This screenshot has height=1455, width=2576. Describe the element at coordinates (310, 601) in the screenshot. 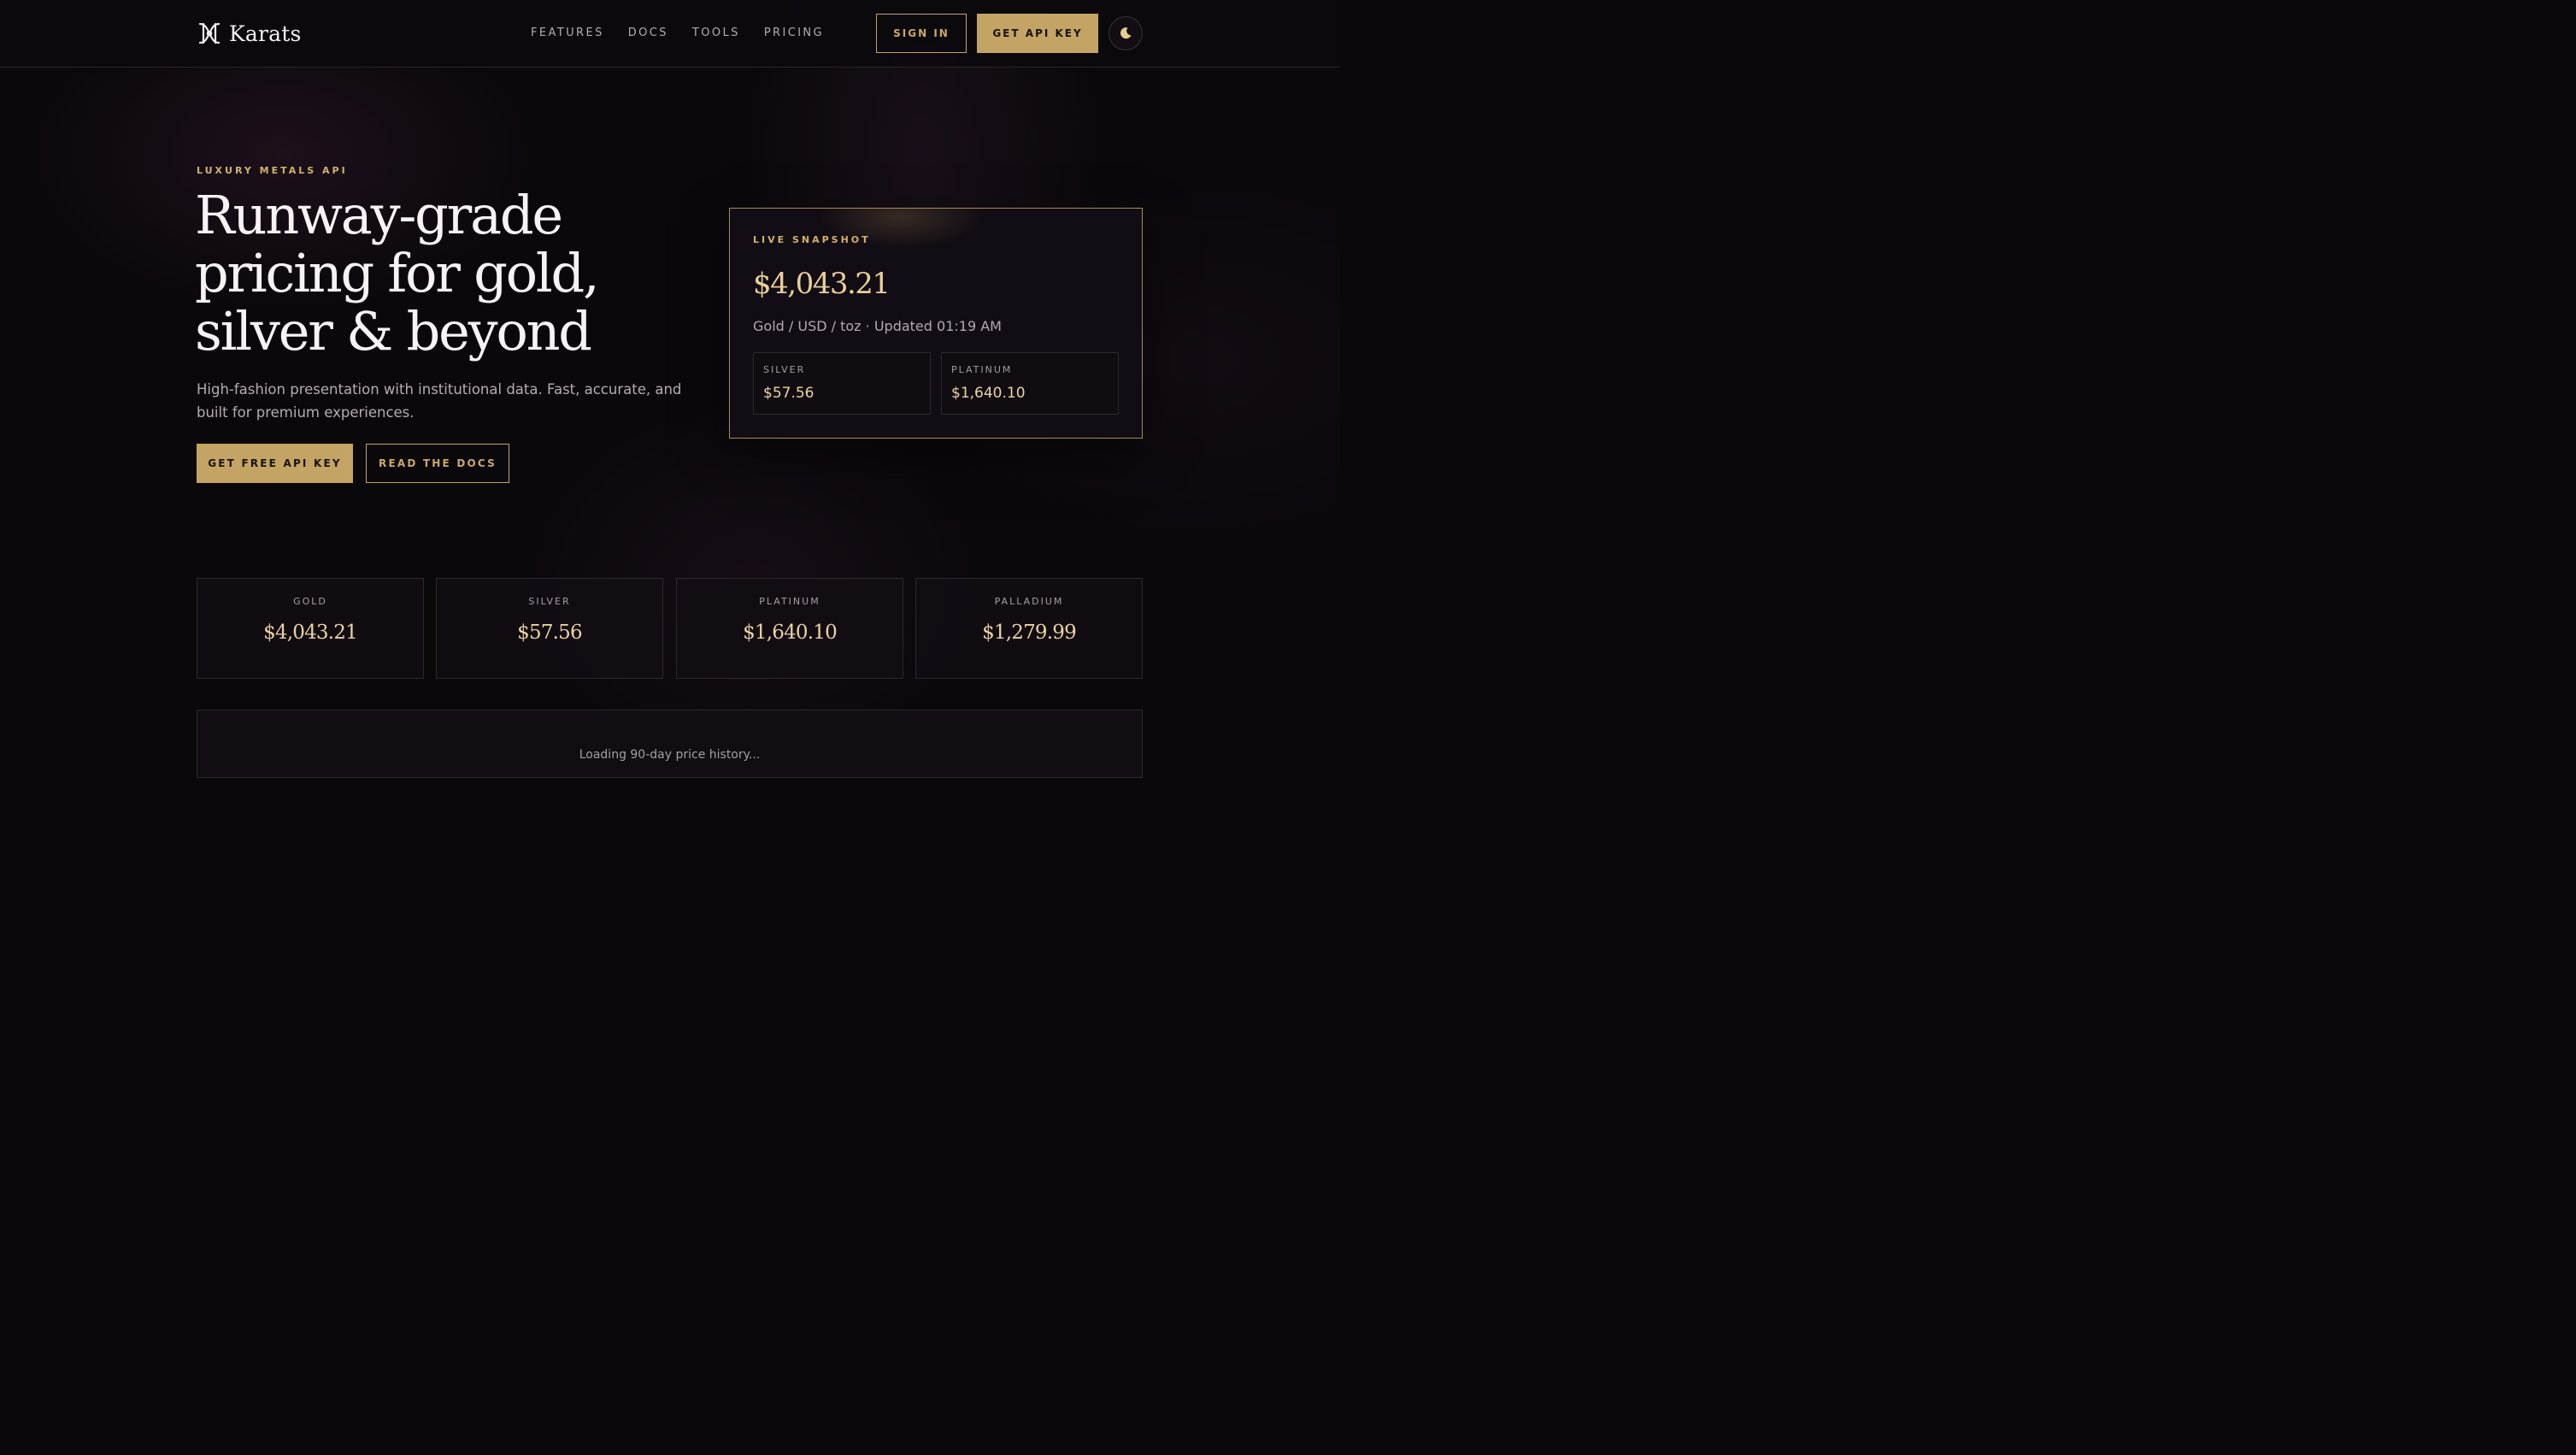

I see `price-card-label: GOLD` at that location.